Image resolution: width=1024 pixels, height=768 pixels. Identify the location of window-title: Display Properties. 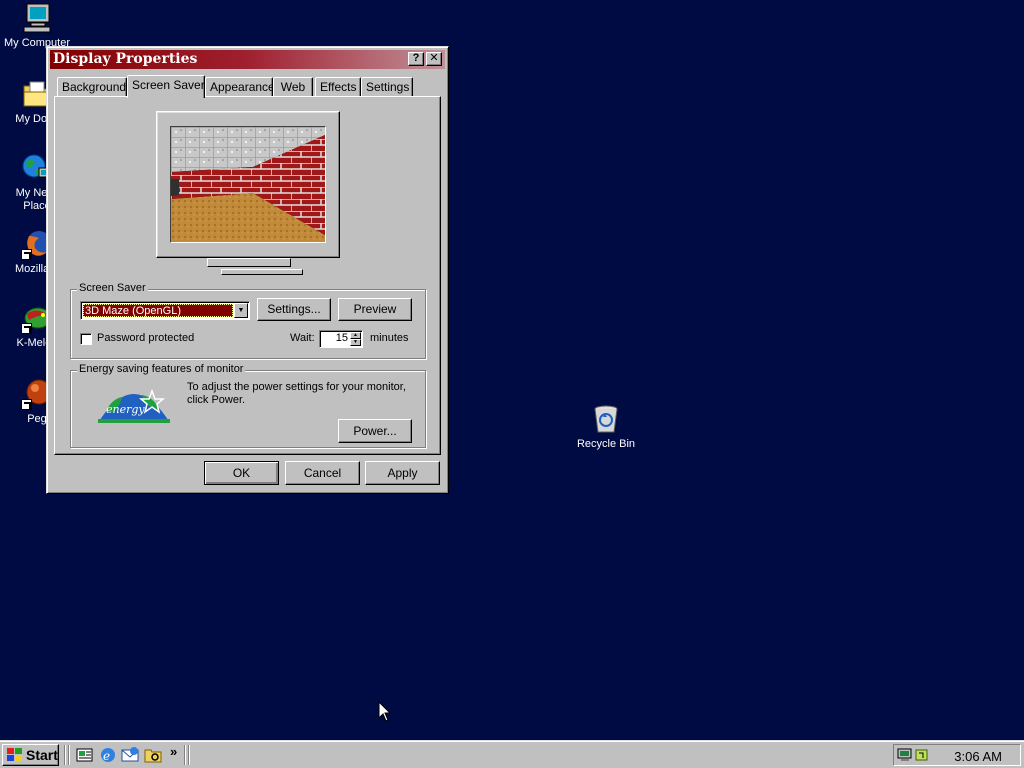
(125, 59).